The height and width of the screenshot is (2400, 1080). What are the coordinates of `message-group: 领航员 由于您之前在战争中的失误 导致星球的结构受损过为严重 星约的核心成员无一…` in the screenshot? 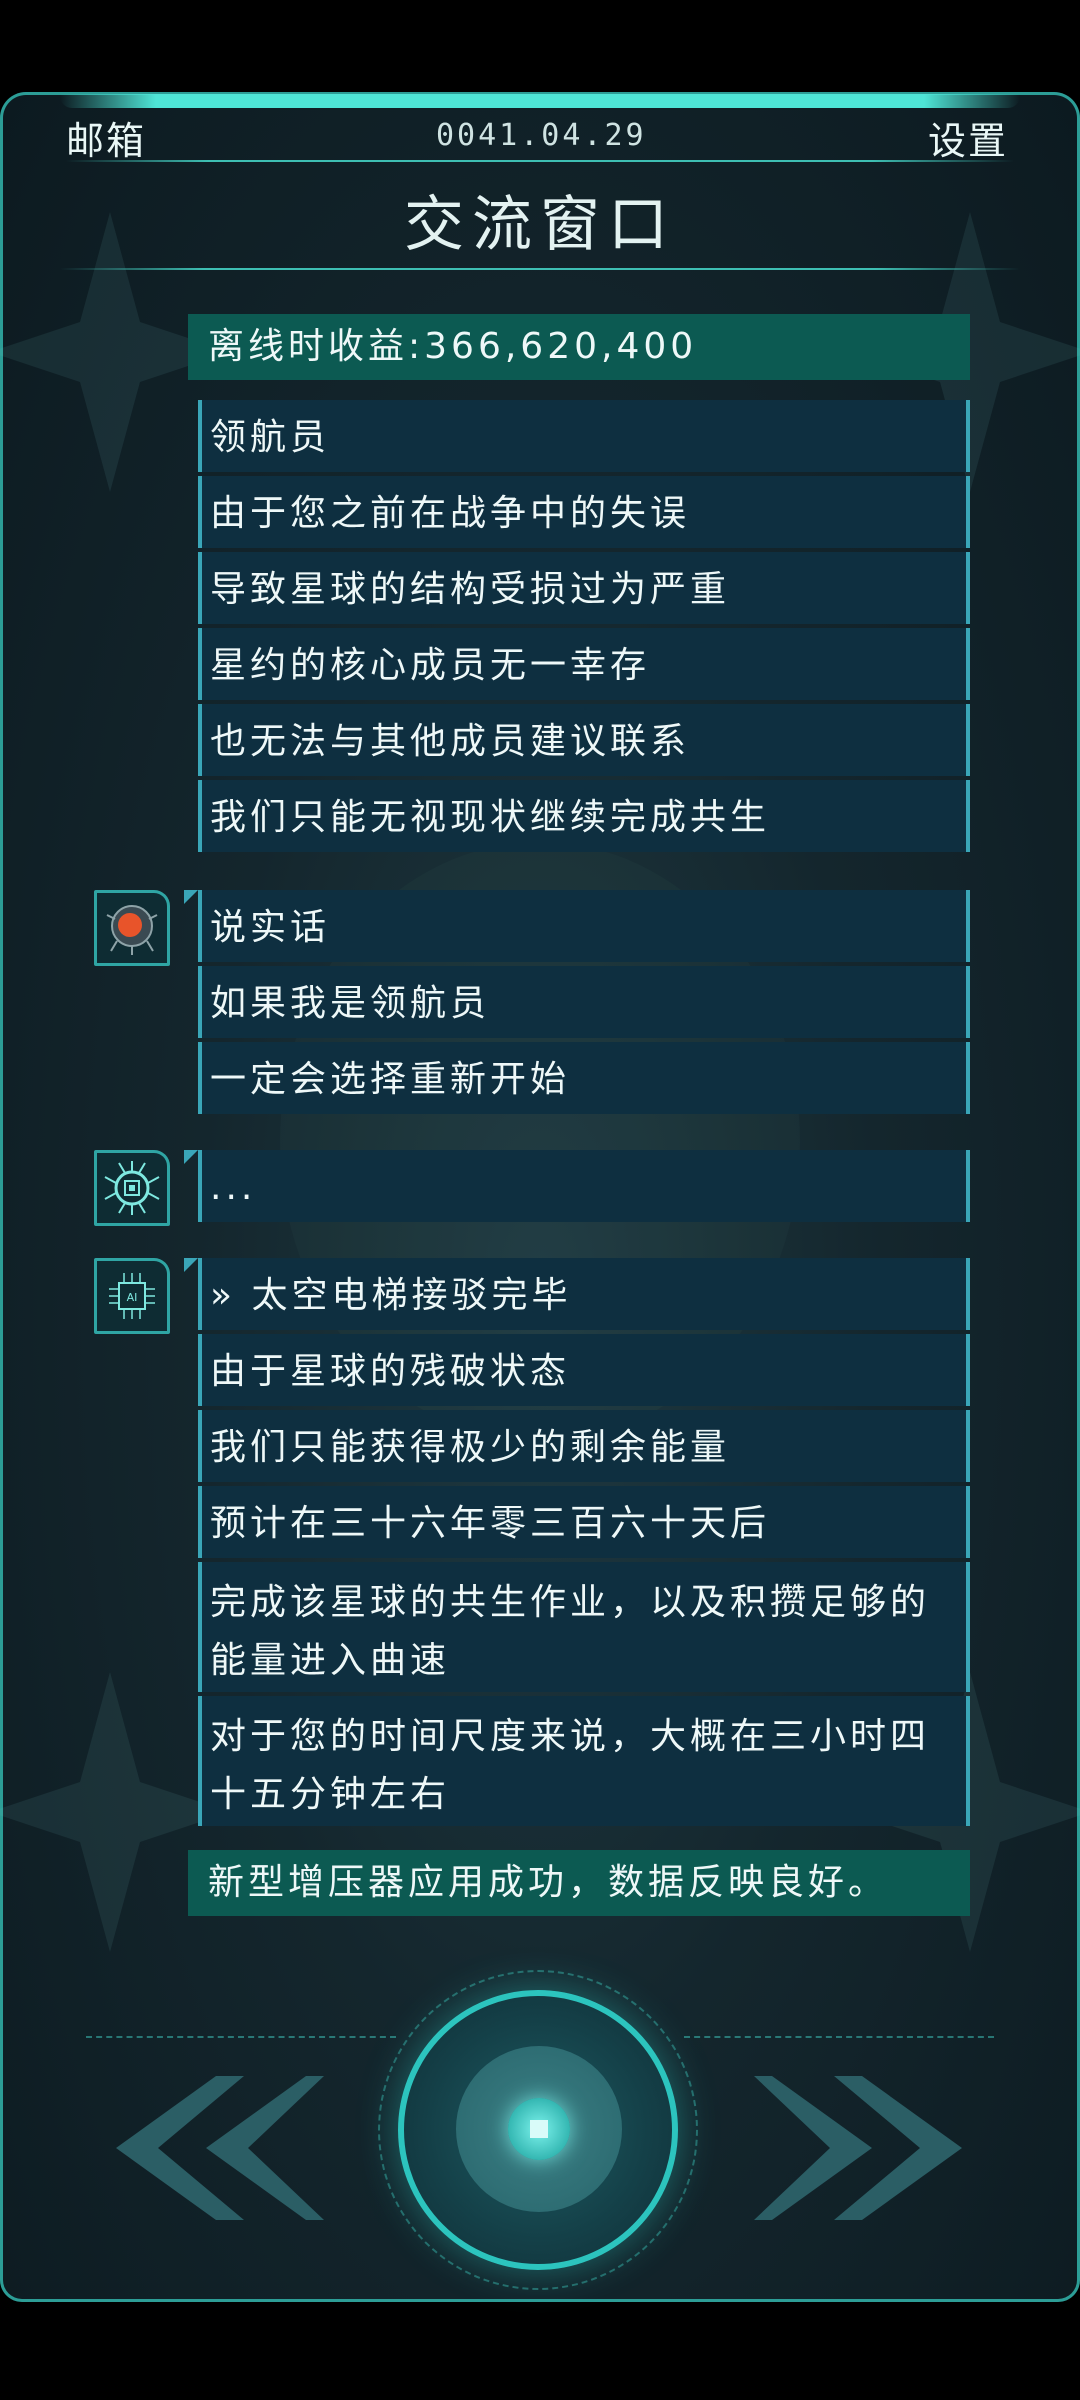 It's located at (584, 626).